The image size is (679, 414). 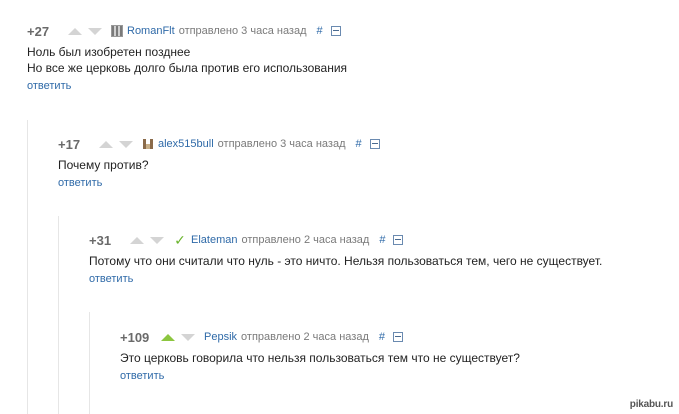 What do you see at coordinates (103, 165) in the screenshot?
I see `comment-text-line: Почему против?` at bounding box center [103, 165].